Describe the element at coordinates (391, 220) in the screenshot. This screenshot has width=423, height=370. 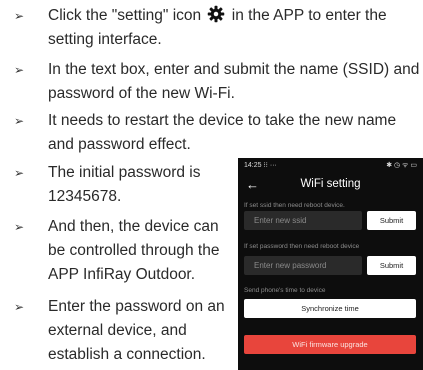
I see `ssid-submit-button: Submit` at that location.